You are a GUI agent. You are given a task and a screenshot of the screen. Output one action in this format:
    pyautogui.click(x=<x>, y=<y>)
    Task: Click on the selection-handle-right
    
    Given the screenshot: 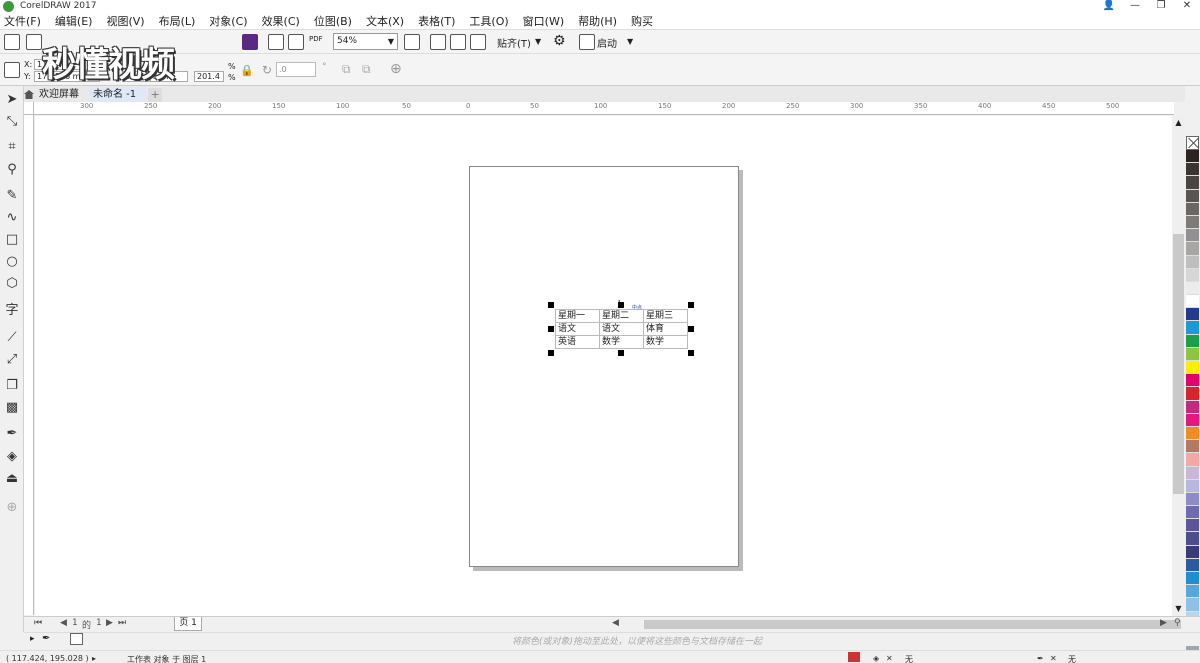 What is the action you would take?
    pyautogui.click(x=691, y=329)
    